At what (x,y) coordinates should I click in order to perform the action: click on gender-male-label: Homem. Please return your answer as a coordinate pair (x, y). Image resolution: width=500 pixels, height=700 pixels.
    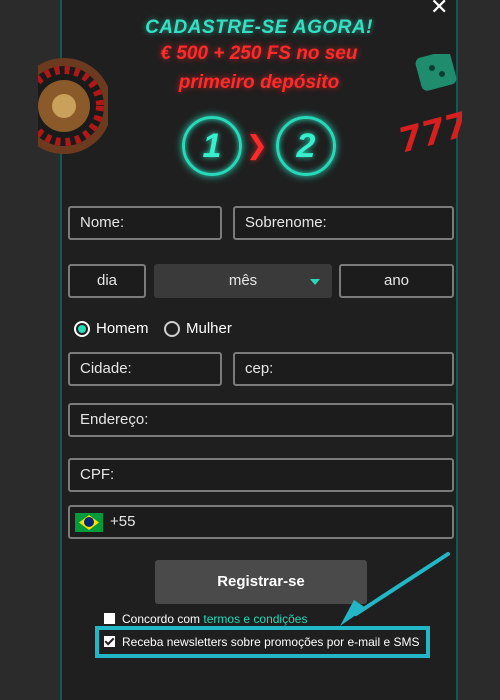
    Looking at the image, I should click on (122, 328).